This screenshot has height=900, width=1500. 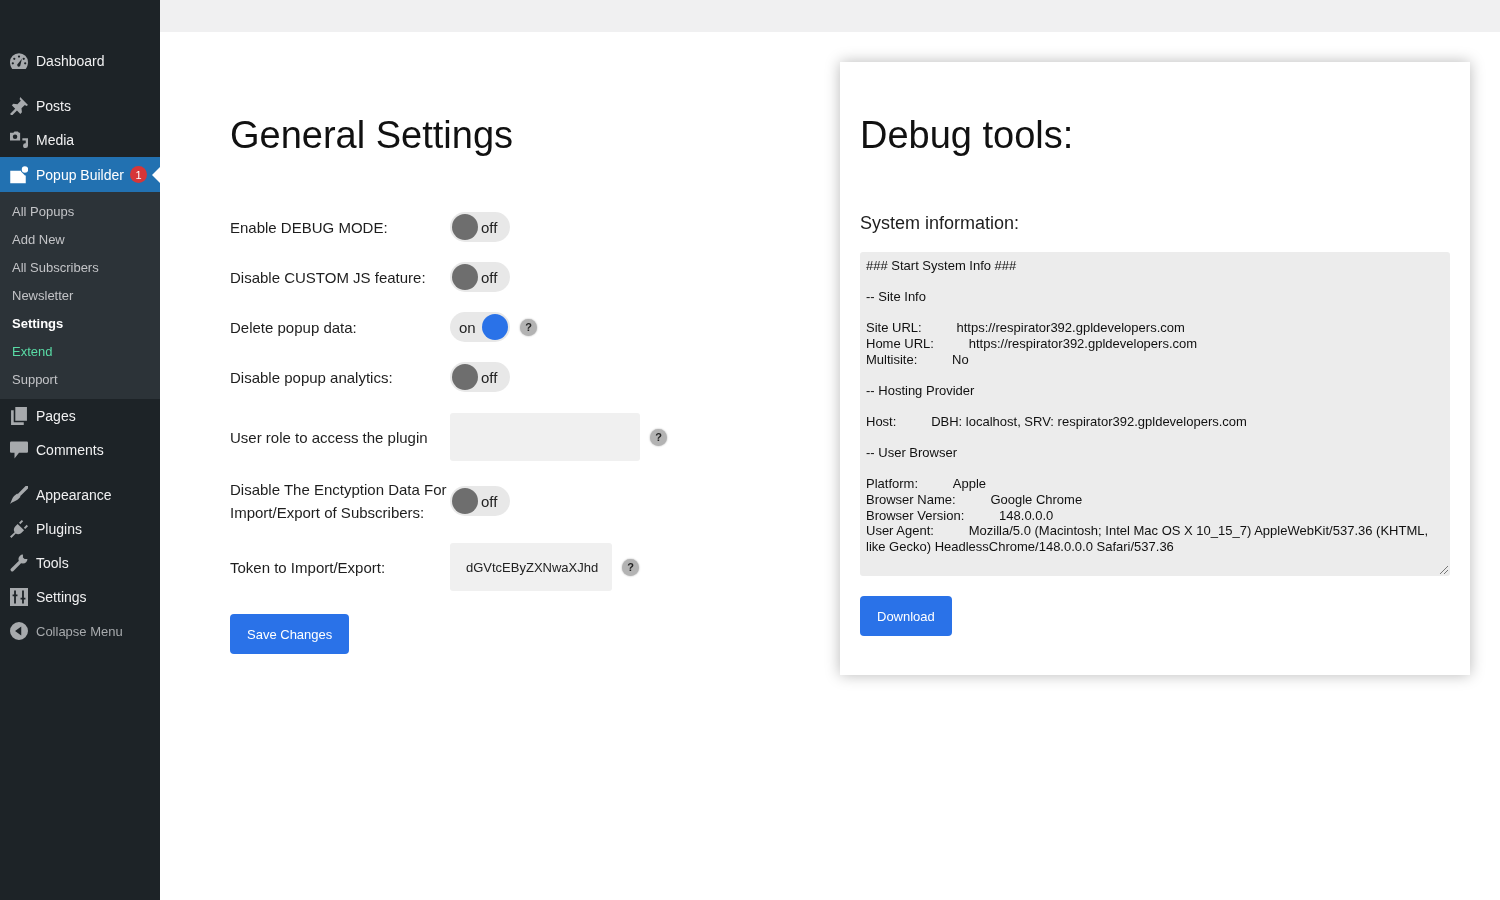 What do you see at coordinates (80, 140) in the screenshot?
I see `sidebar-item: Media` at bounding box center [80, 140].